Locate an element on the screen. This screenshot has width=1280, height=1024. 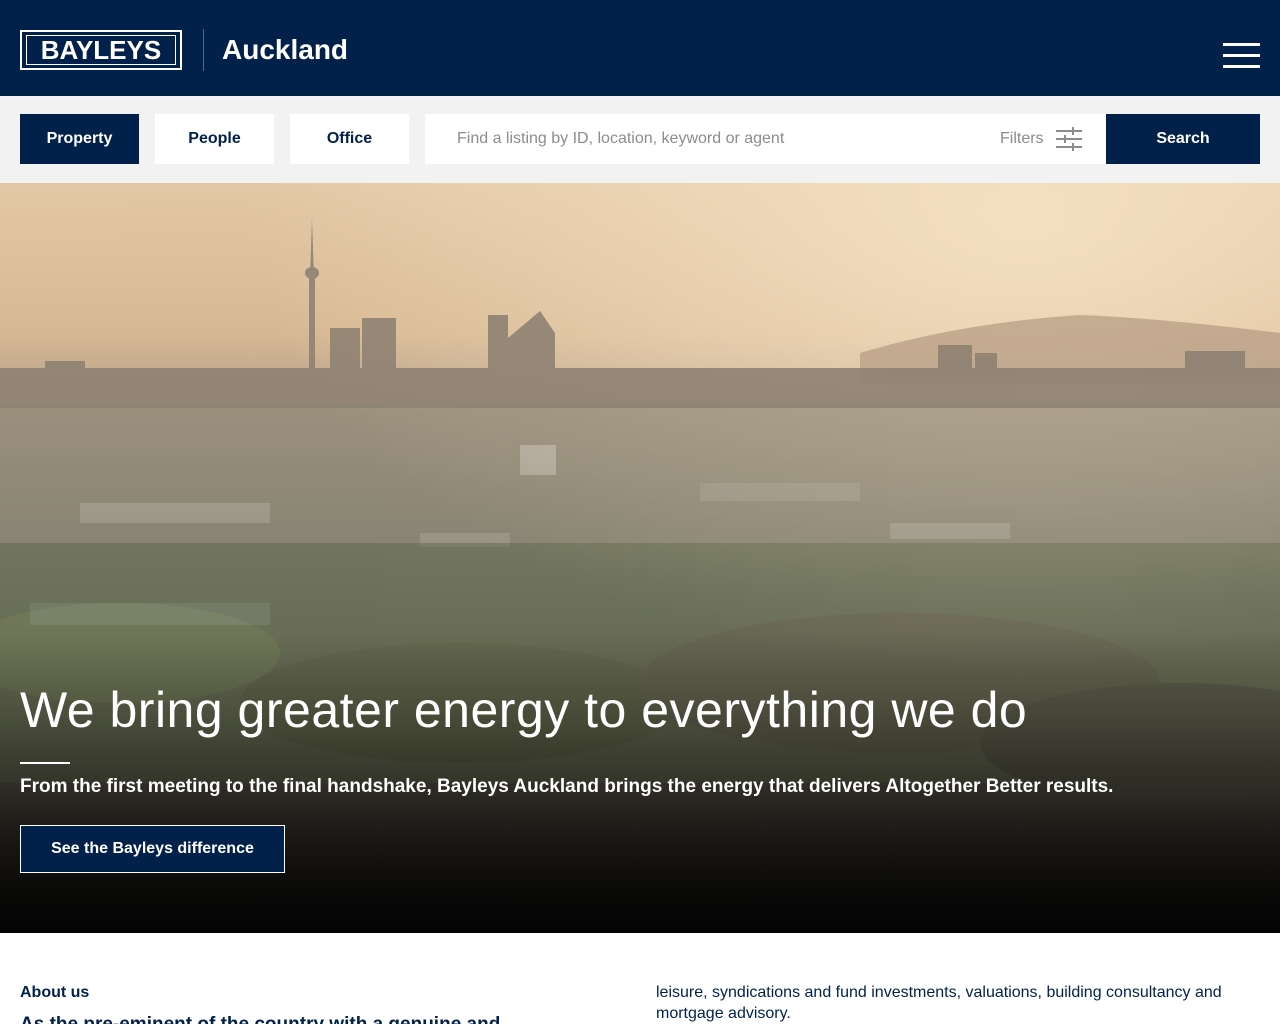
site-header: BAYLEYS Auckland is located at coordinates (640, 48).